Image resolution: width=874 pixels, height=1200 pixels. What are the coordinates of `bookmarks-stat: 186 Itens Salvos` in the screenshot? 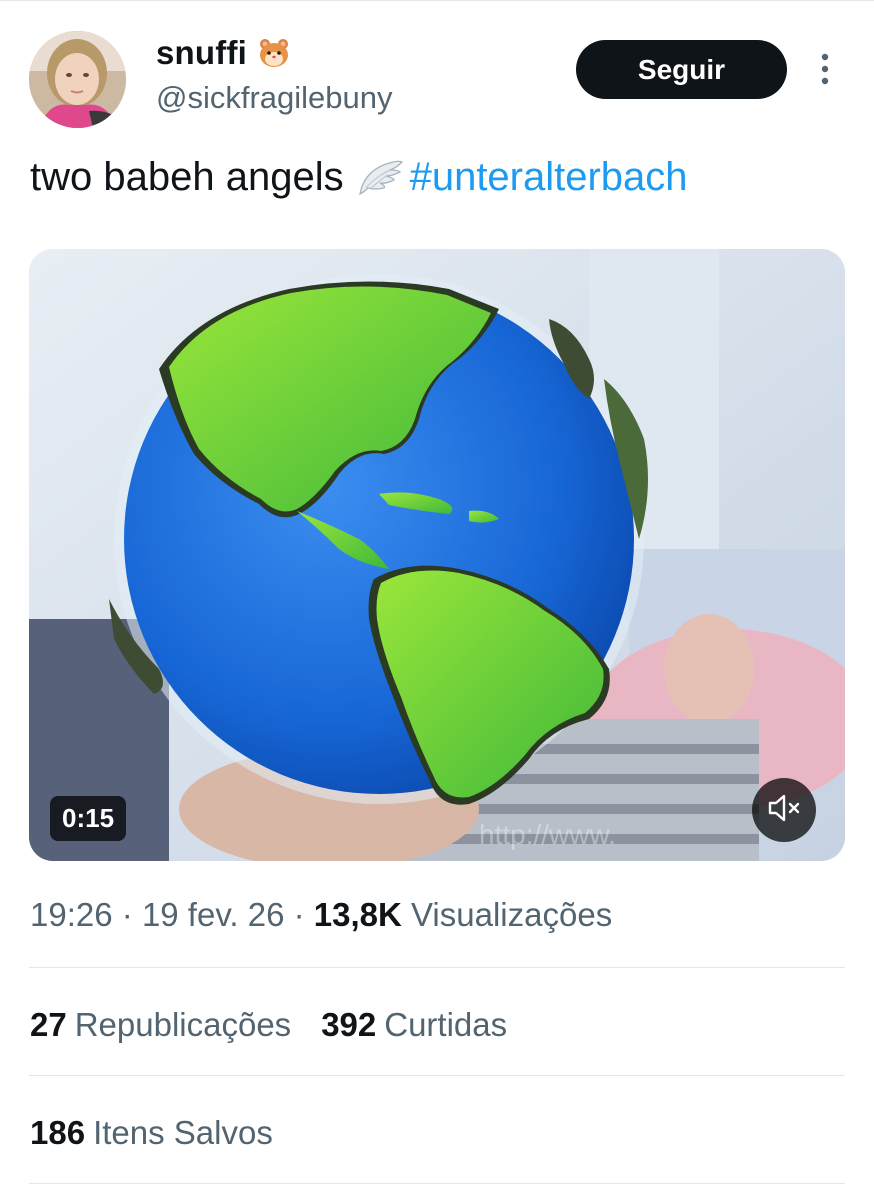 It's located at (151, 1133).